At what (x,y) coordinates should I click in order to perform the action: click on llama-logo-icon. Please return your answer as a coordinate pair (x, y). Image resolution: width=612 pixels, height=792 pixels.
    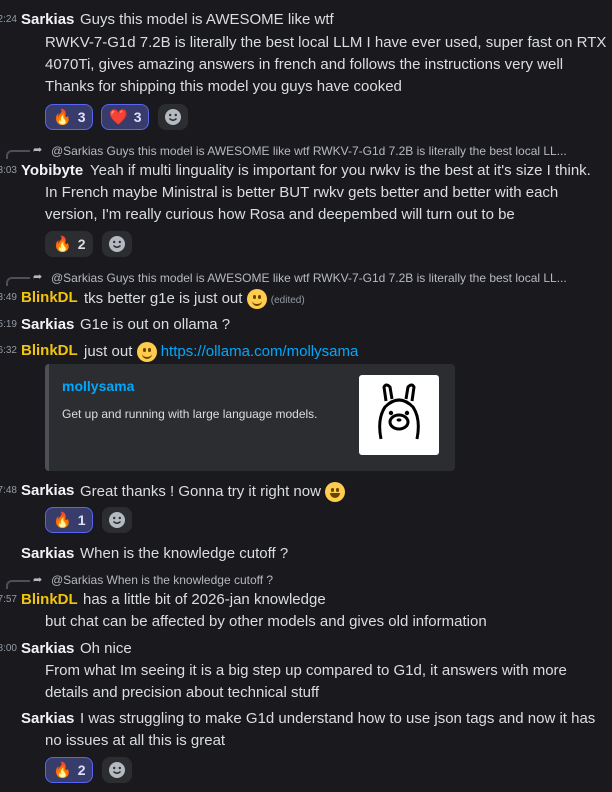
    Looking at the image, I should click on (399, 411).